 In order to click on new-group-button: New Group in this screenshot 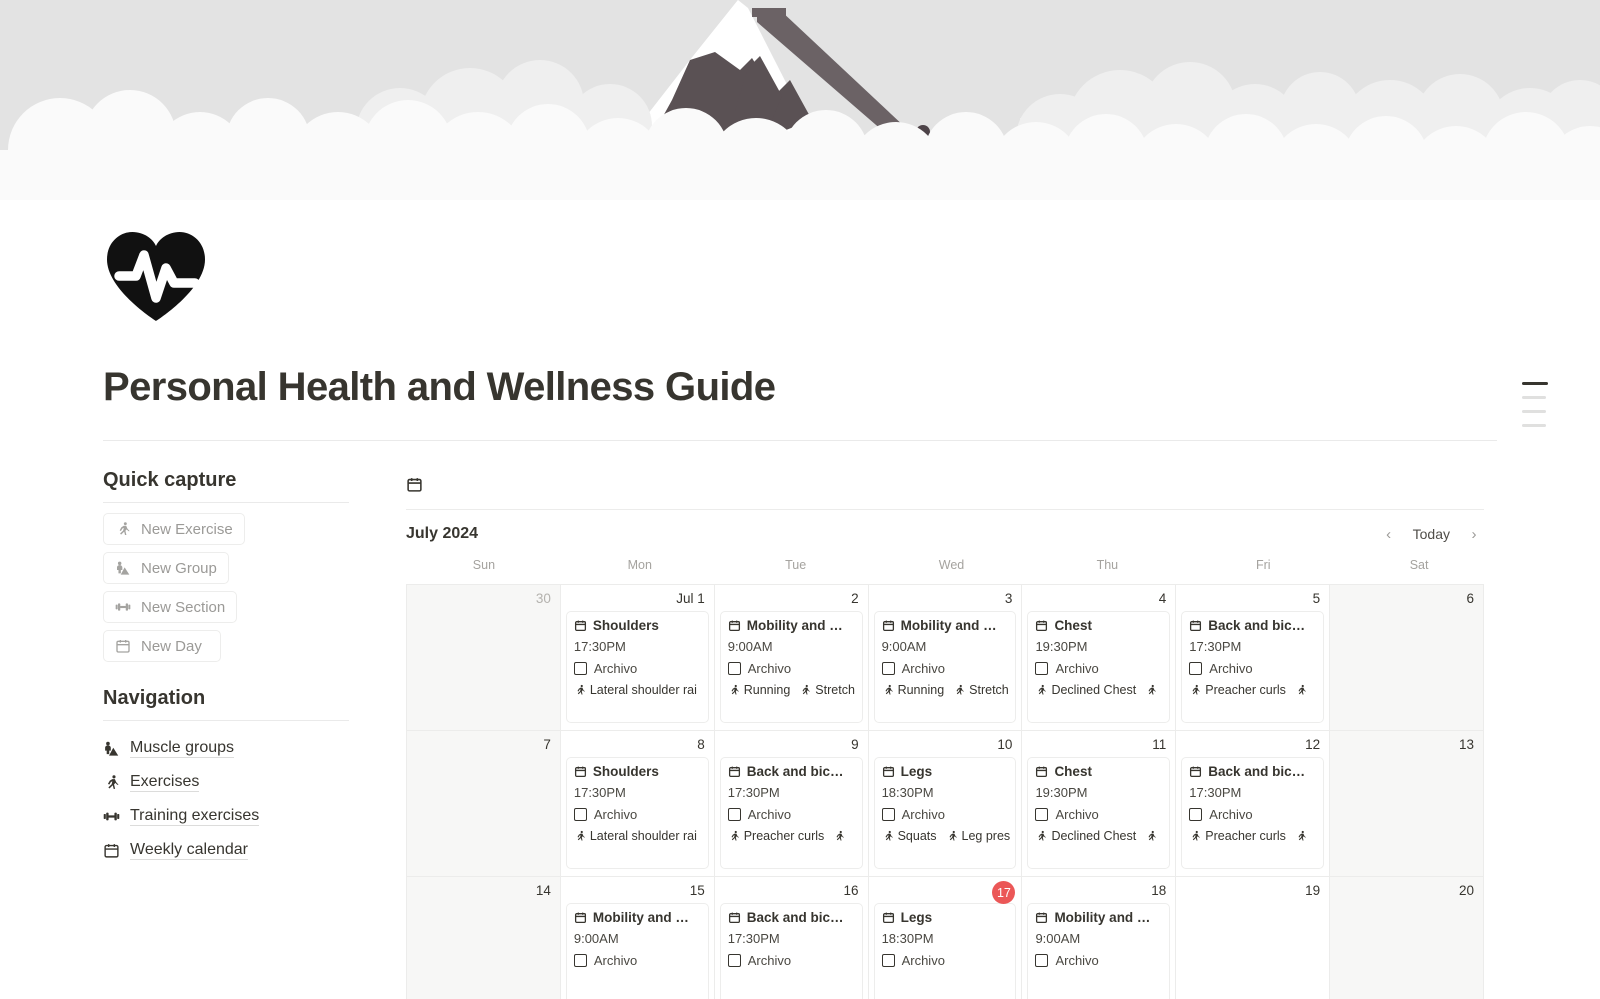, I will do `click(166, 568)`.